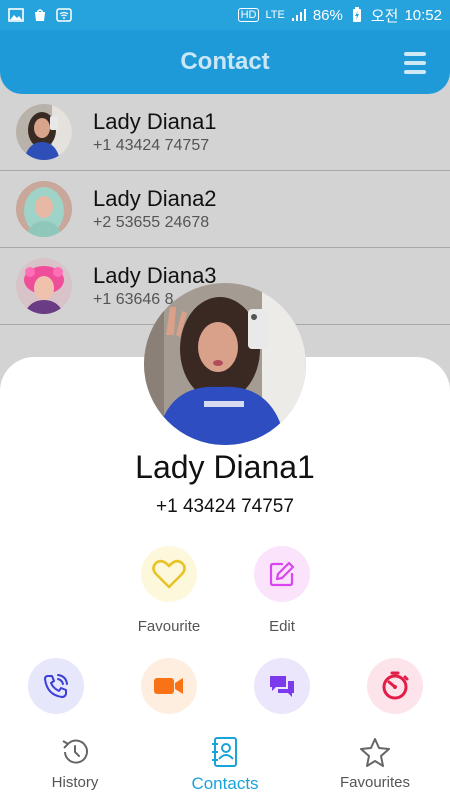  I want to click on message-button, so click(282, 686).